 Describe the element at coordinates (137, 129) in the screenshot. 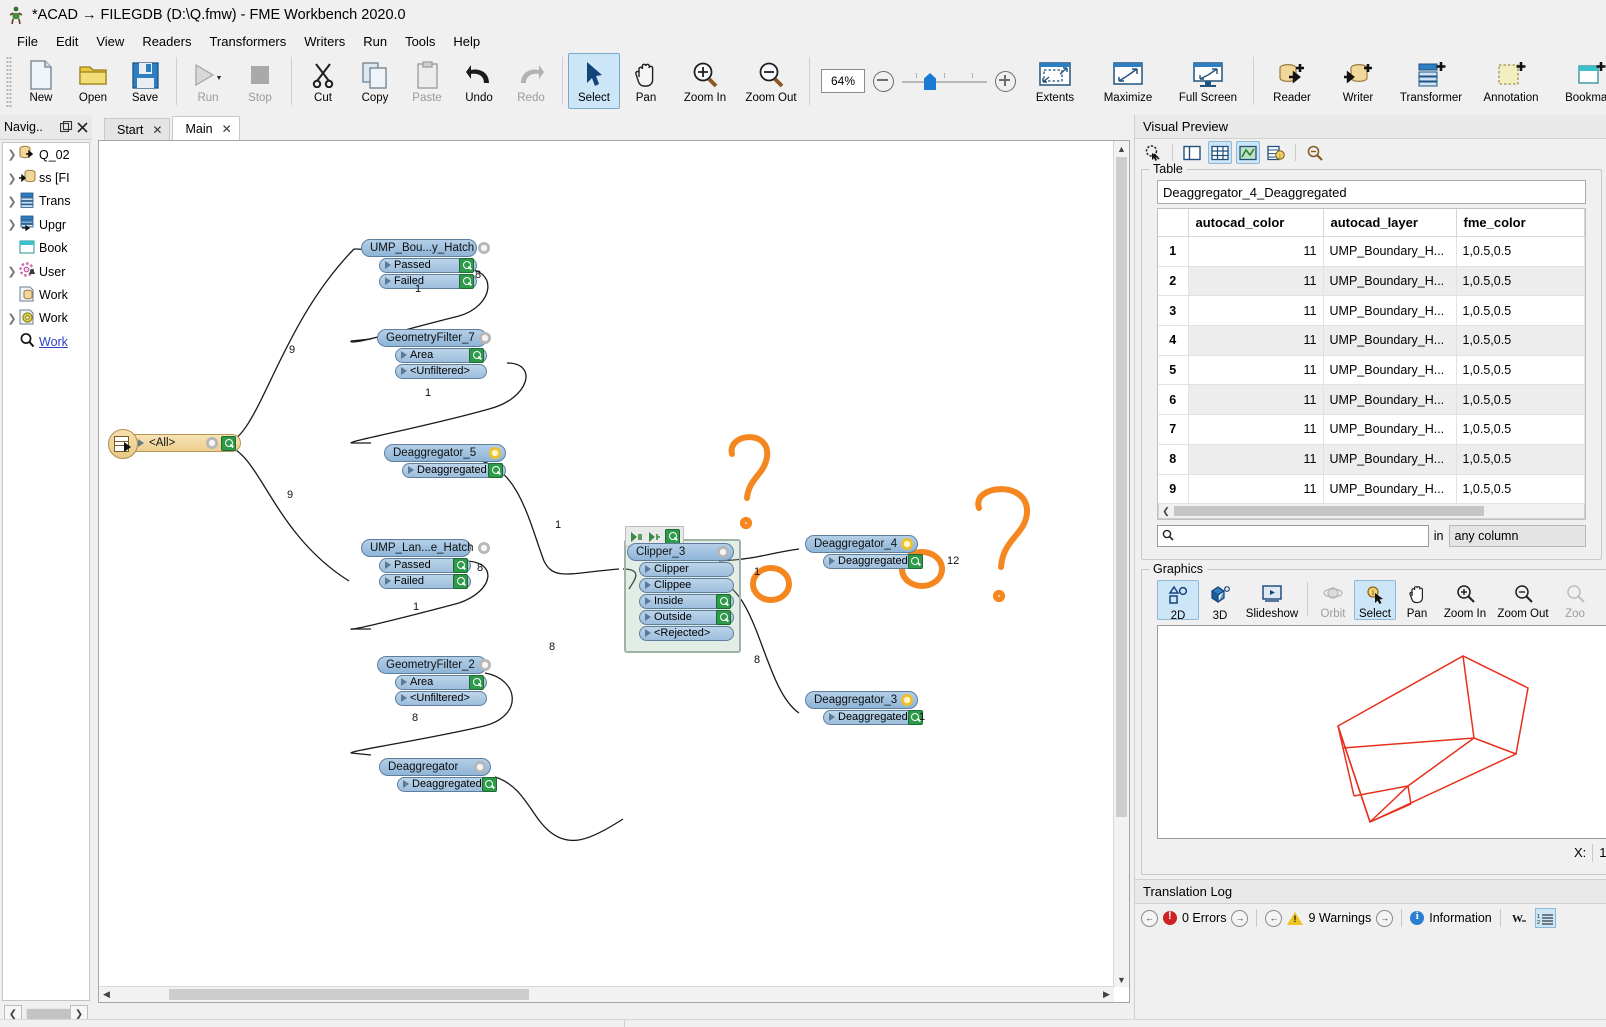

I see `tab-start: Start ✕` at that location.